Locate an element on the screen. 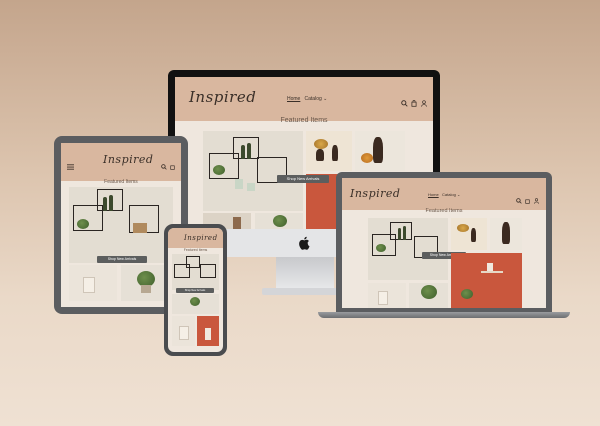 This screenshot has width=600, height=426. monitor-stand is located at coordinates (305, 274).